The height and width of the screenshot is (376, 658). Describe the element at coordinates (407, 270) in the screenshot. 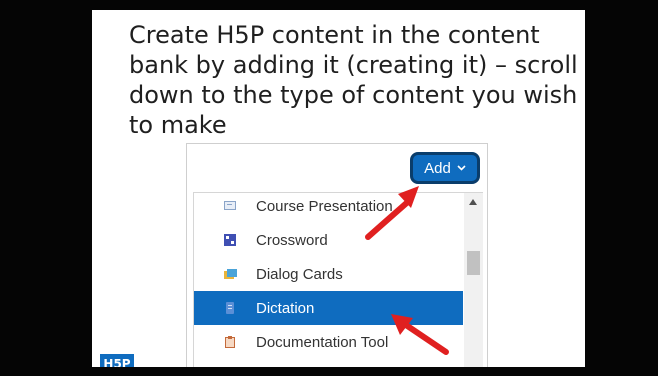

I see `annotation-arrows` at that location.